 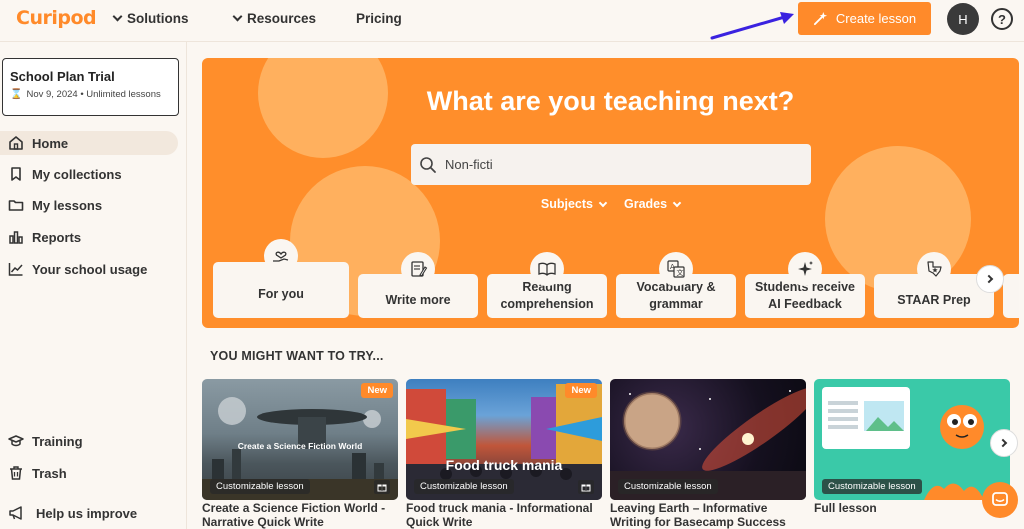 I want to click on lesson-search, so click(x=611, y=164).